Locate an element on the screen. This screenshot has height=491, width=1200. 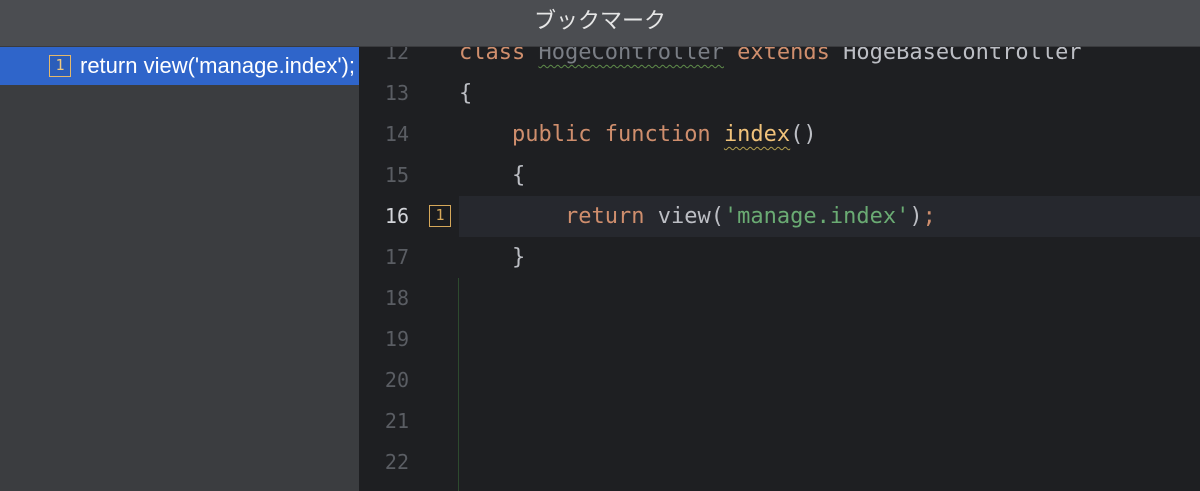
code-line: } is located at coordinates (829, 257).